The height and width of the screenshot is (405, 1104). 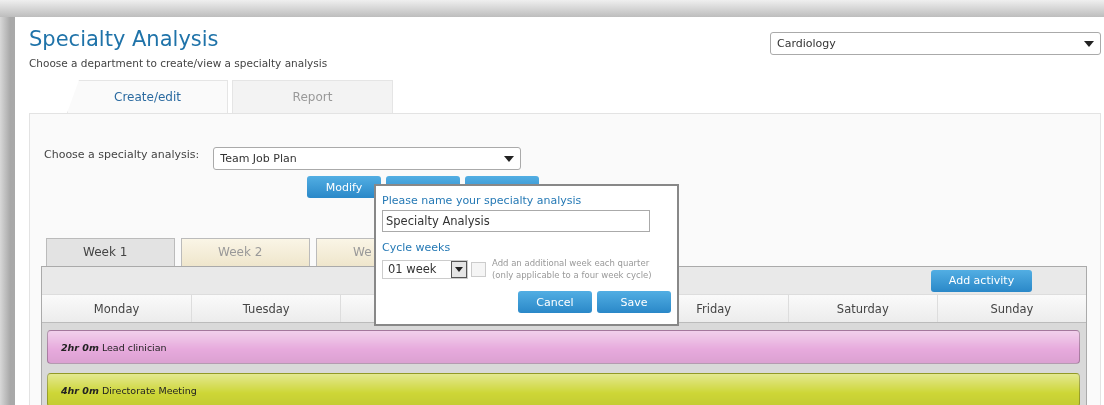 I want to click on page-title: Specialty Analysis, so click(x=124, y=39).